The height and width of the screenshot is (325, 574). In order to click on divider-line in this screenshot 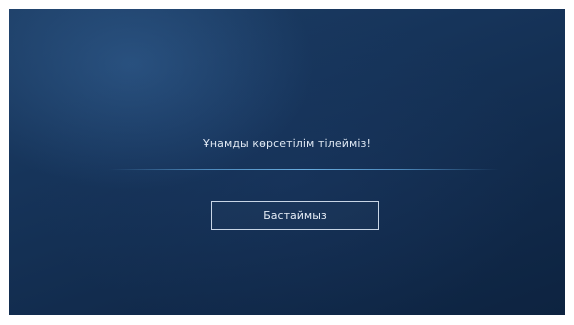, I will do `click(304, 169)`.